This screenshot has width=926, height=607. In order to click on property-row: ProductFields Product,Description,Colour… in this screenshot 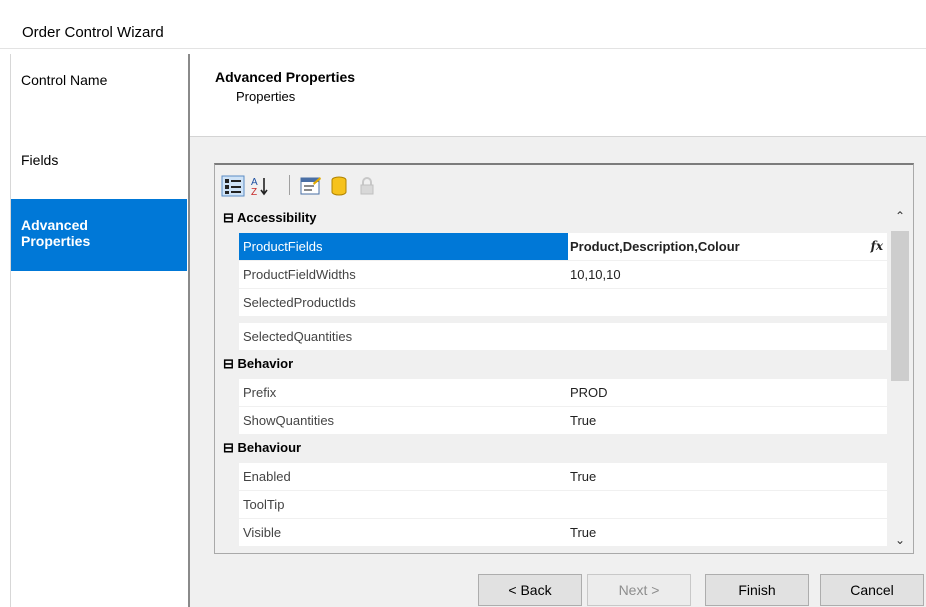, I will do `click(551, 247)`.